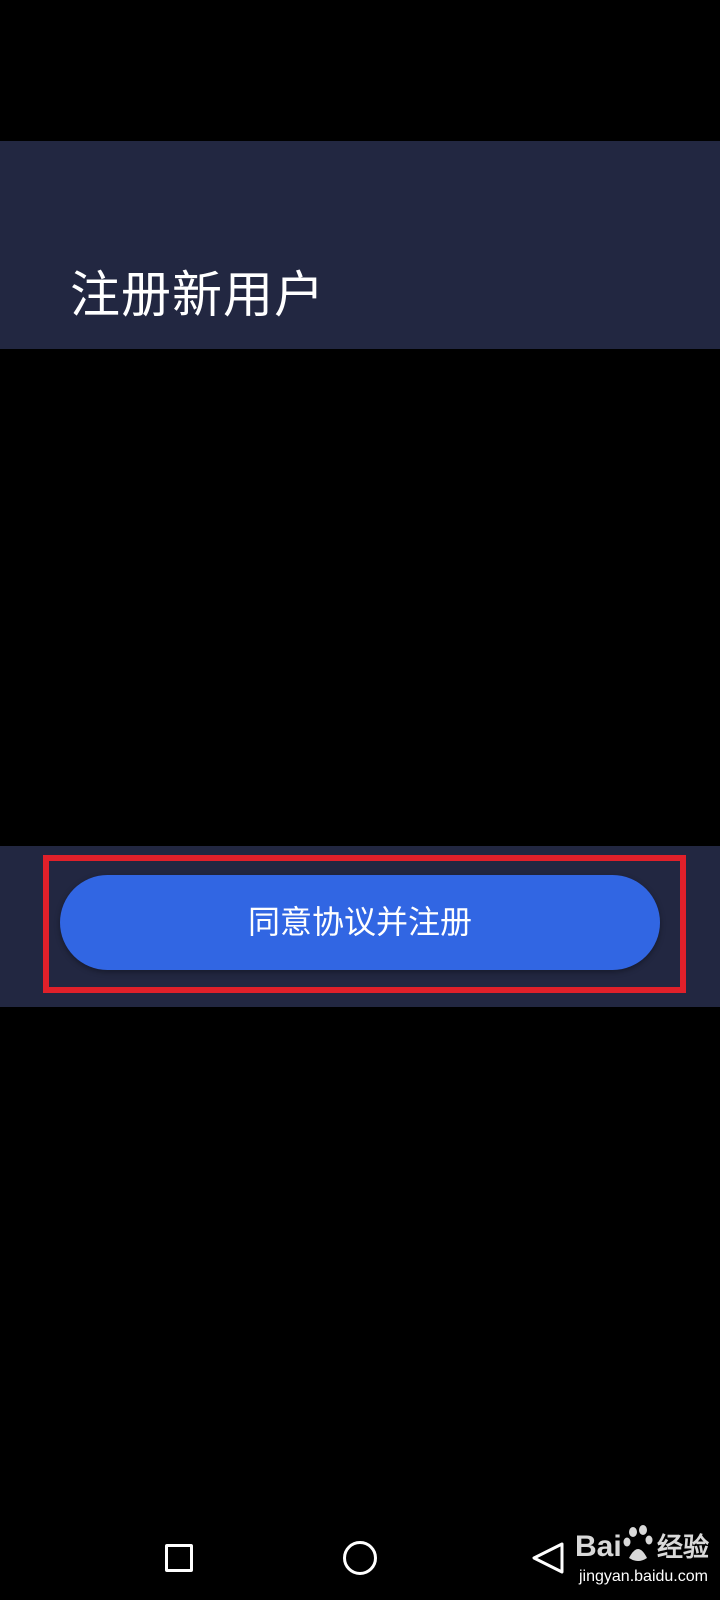  I want to click on watermark-url: jingyan.baidu.com, so click(643, 1576).